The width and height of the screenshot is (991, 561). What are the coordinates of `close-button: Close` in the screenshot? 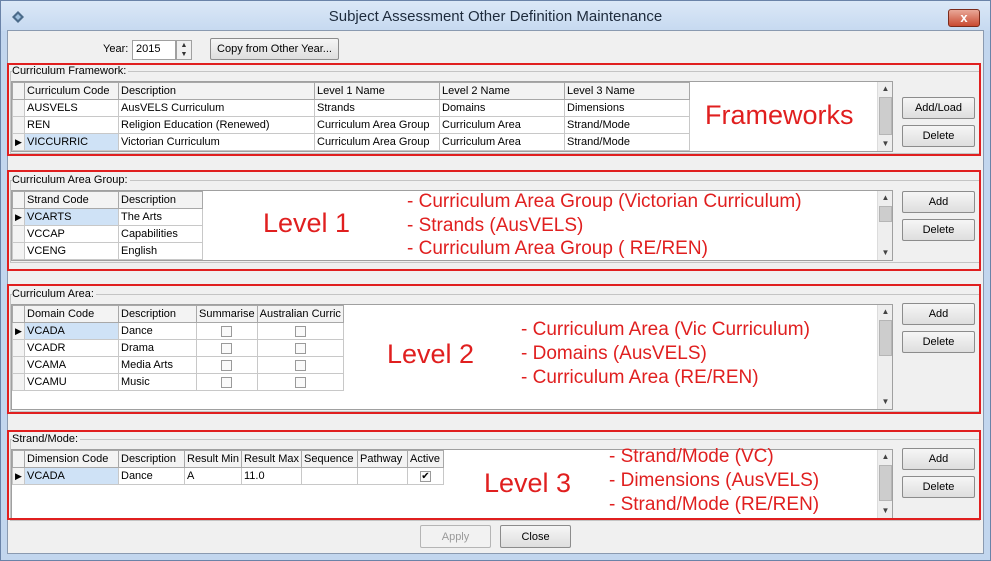 It's located at (535, 536).